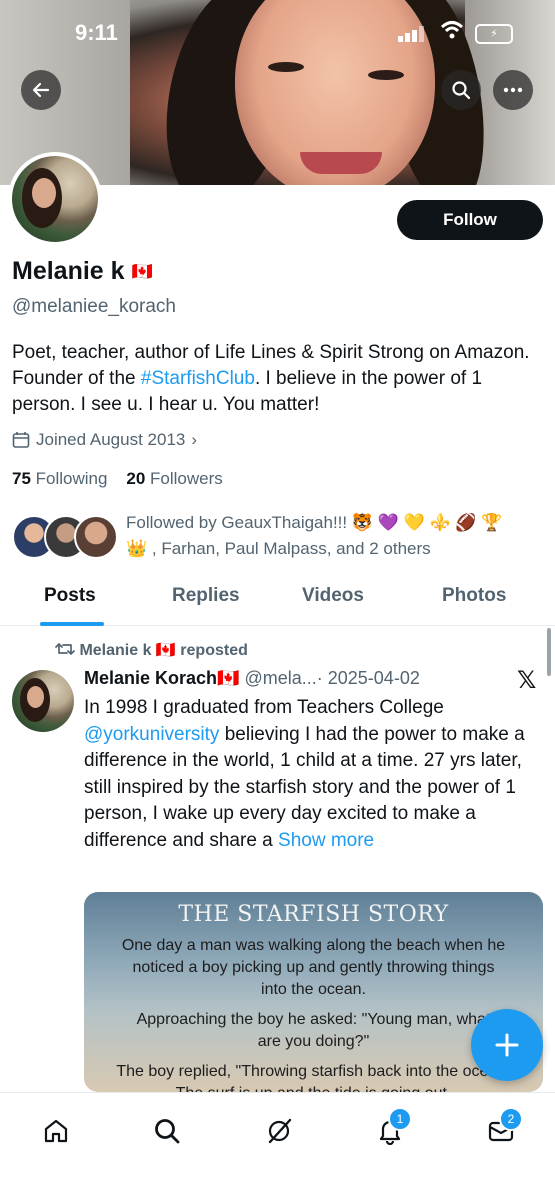  What do you see at coordinates (326, 840) in the screenshot?
I see `show-more-link: Show more` at bounding box center [326, 840].